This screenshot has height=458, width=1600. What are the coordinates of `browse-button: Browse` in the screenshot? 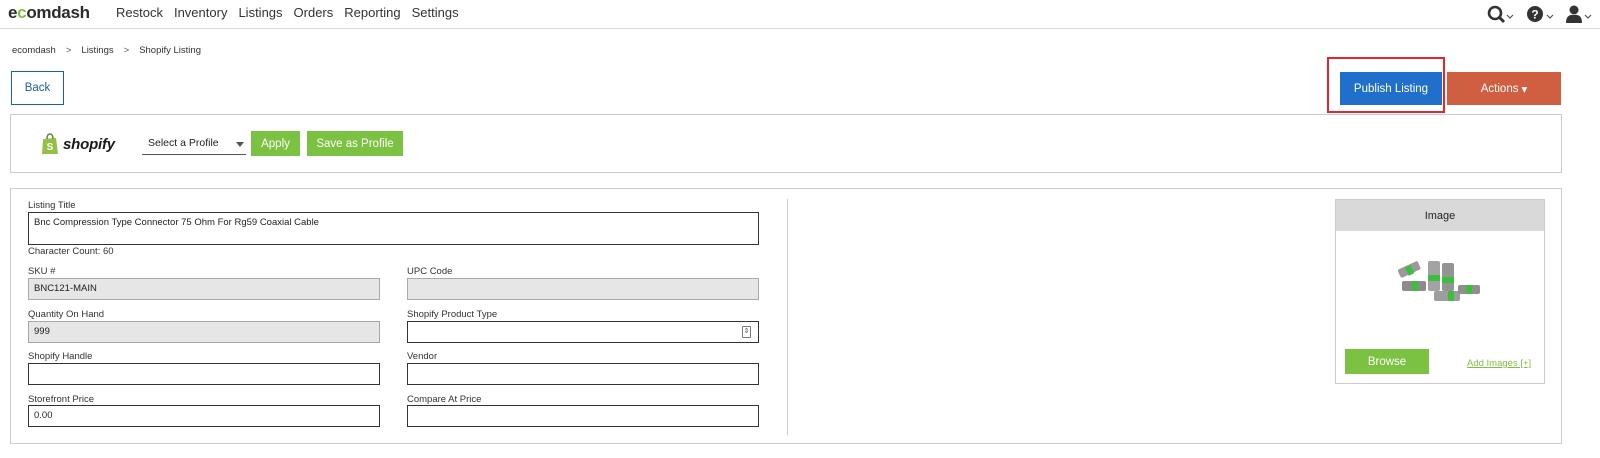 It's located at (1387, 361).